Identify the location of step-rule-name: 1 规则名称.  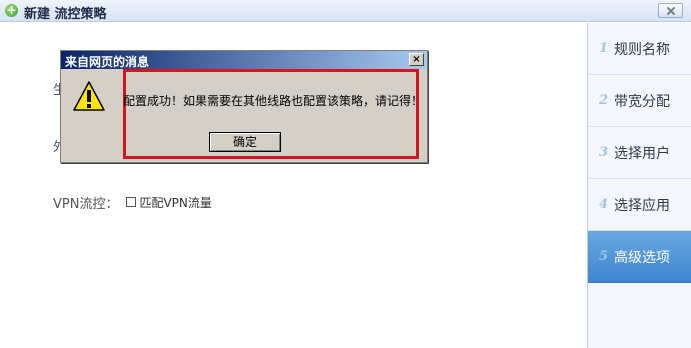
(639, 49).